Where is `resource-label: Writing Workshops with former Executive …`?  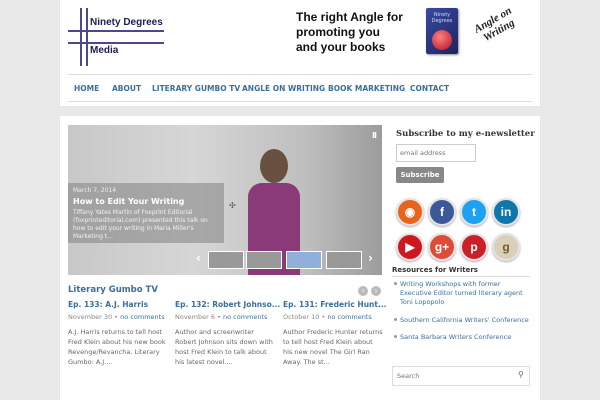
resource-label: Writing Workshops with former Executive … is located at coordinates (462, 293).